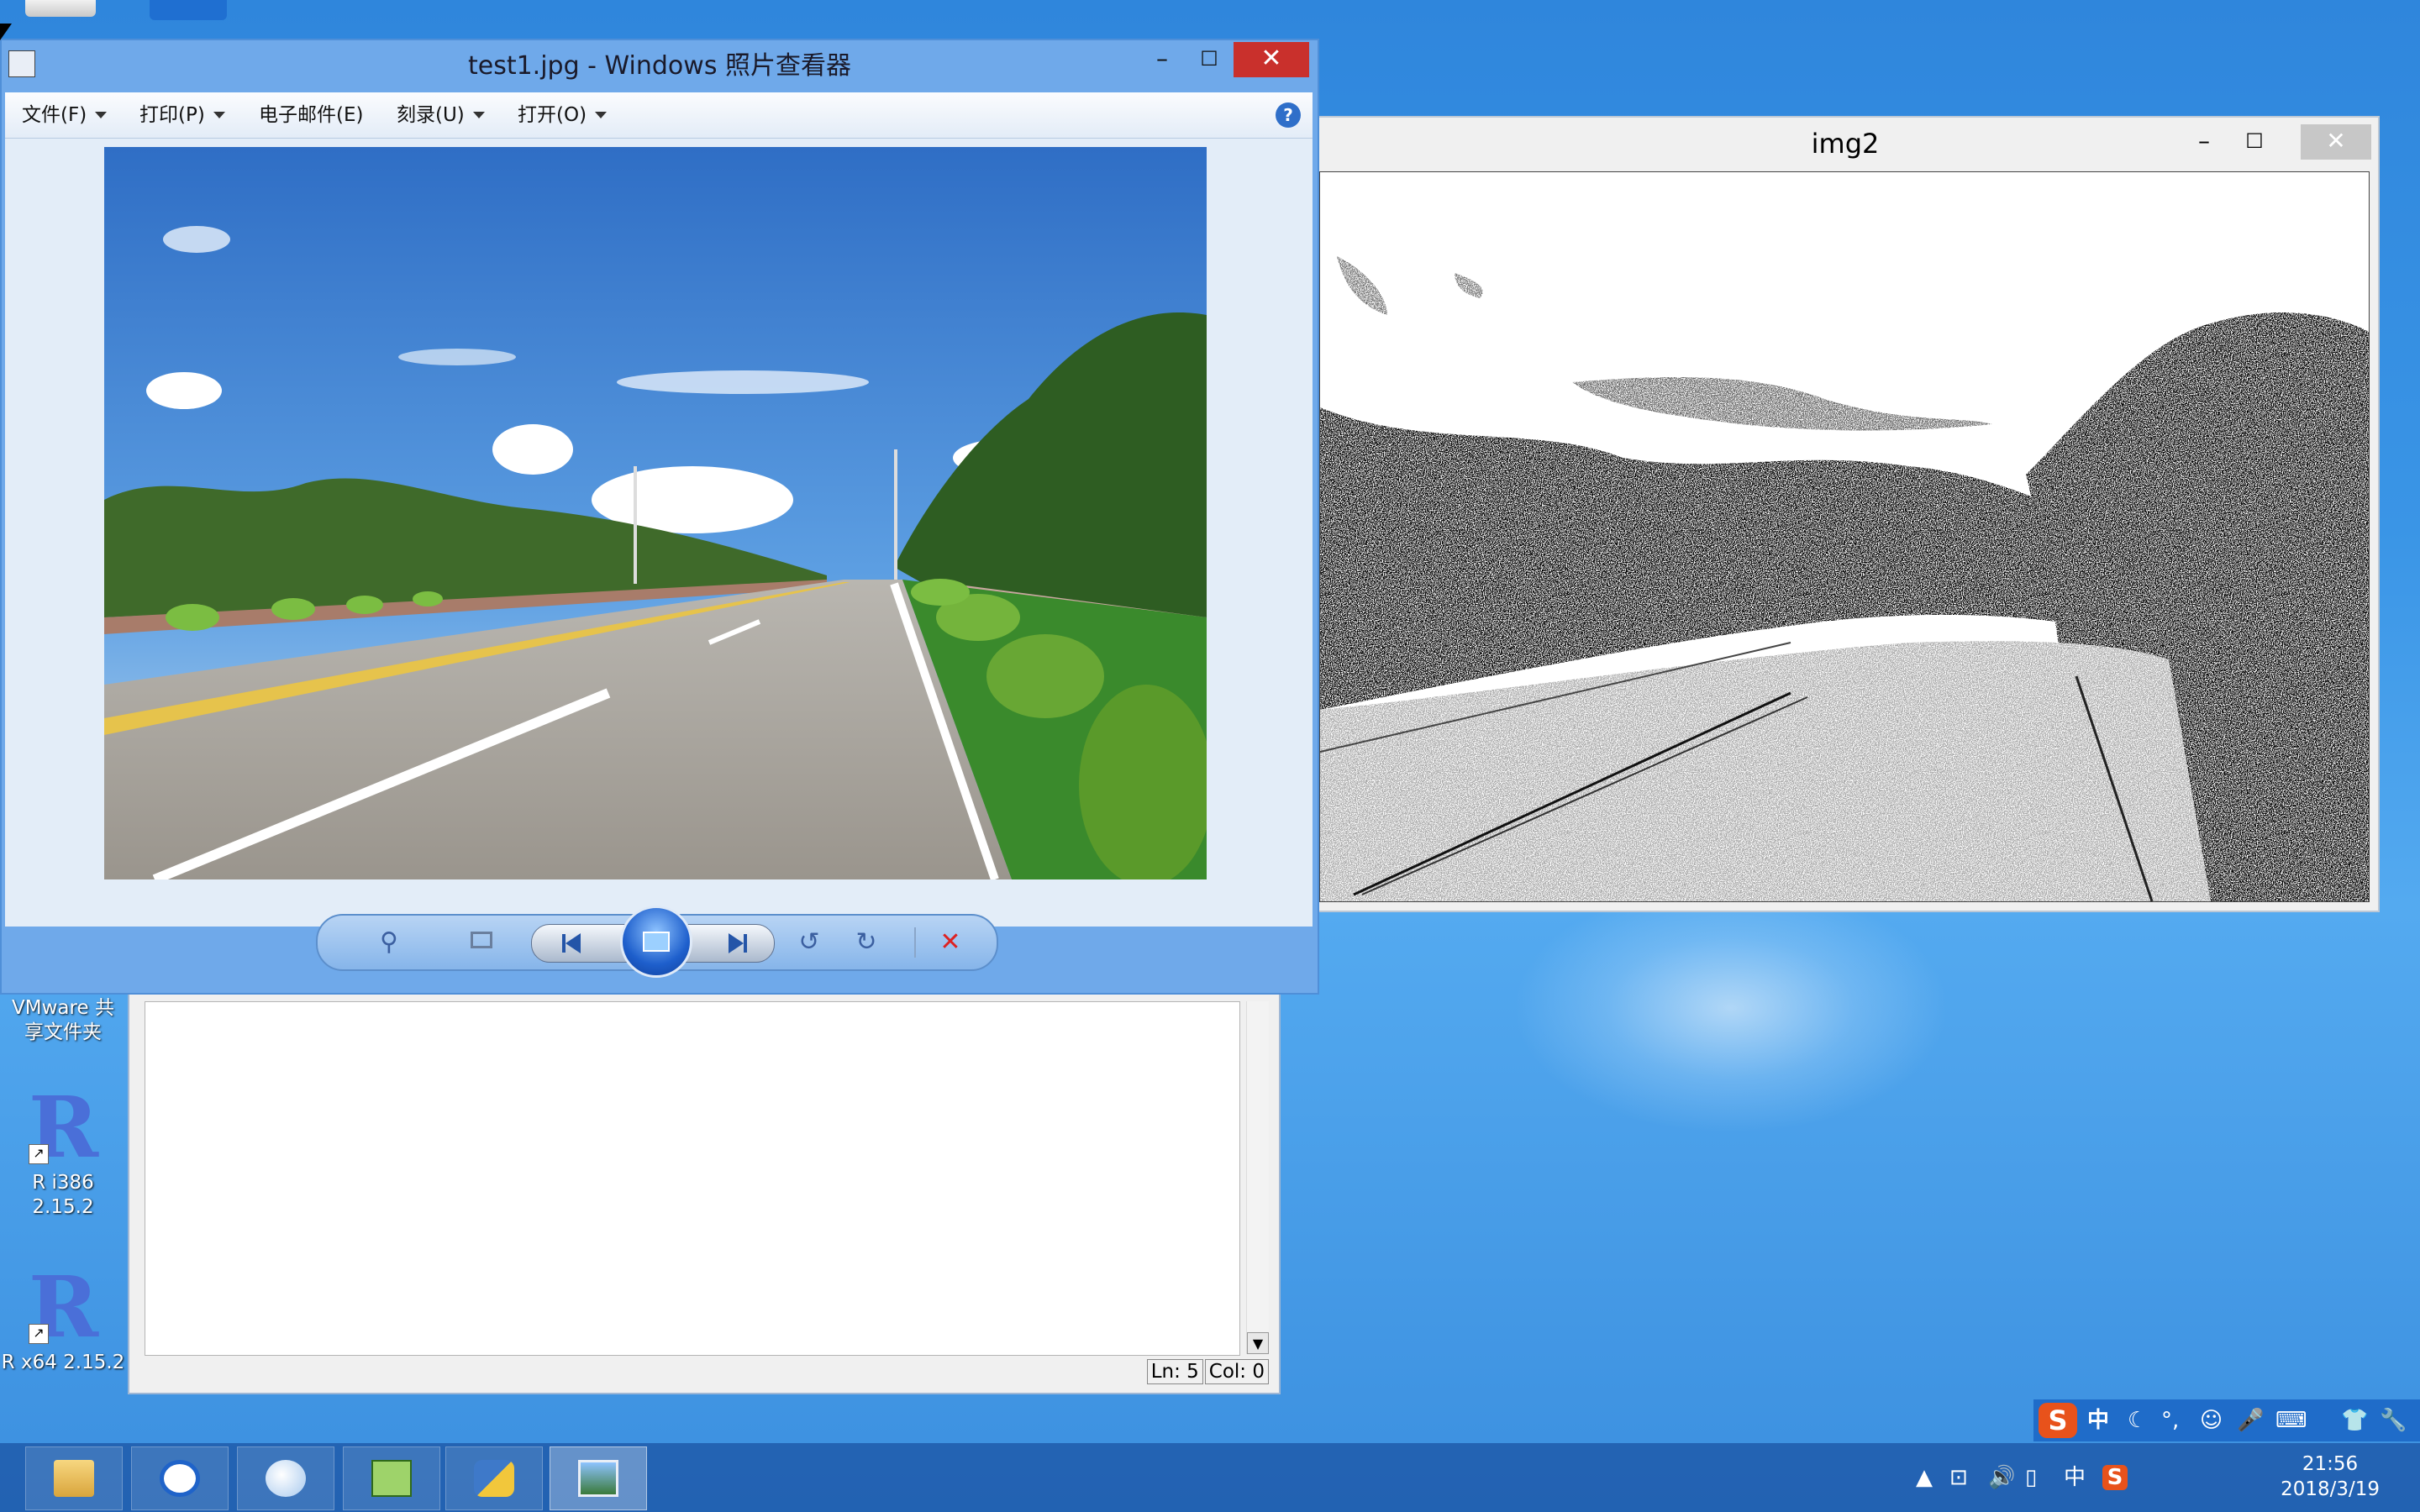 Image resolution: width=2420 pixels, height=1512 pixels. I want to click on moon-icon: ☾, so click(2137, 1420).